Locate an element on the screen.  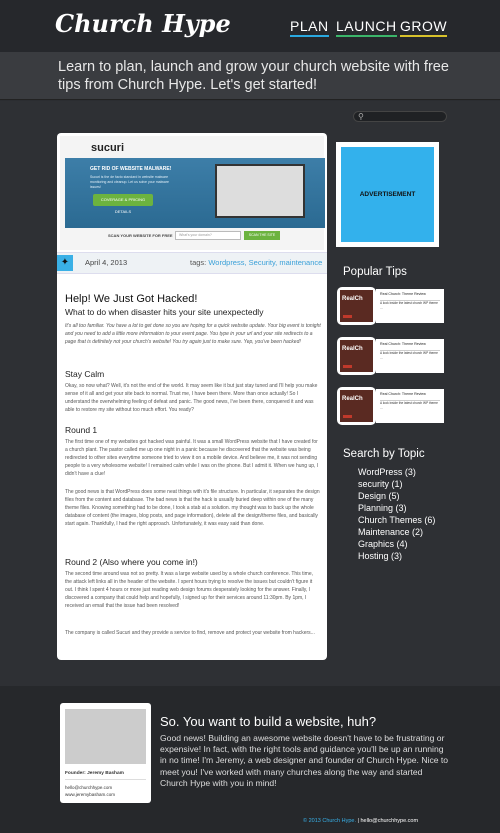
nav-launch: LAUNCH is located at coordinates (366, 27).